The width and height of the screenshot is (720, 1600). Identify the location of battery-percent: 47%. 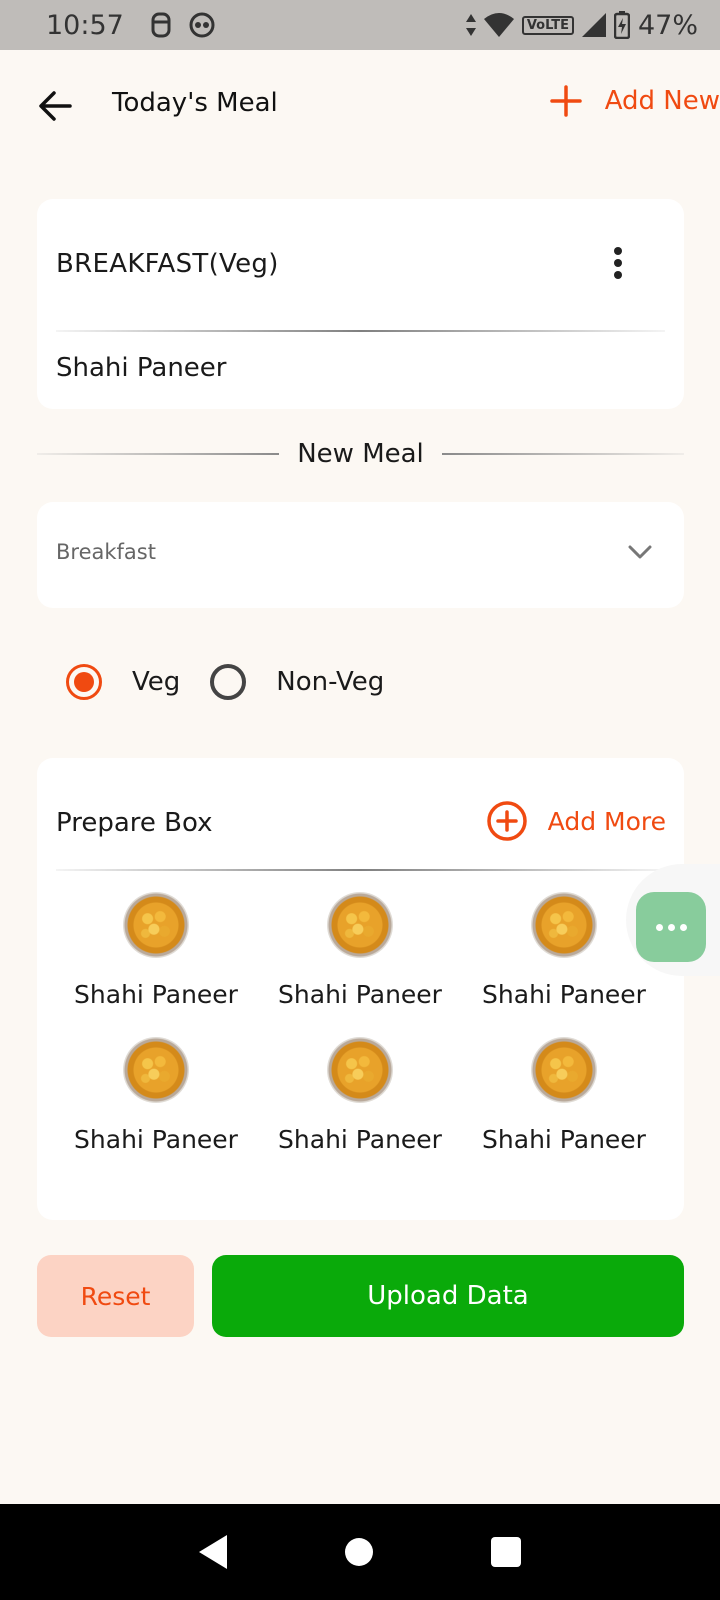
(667, 25).